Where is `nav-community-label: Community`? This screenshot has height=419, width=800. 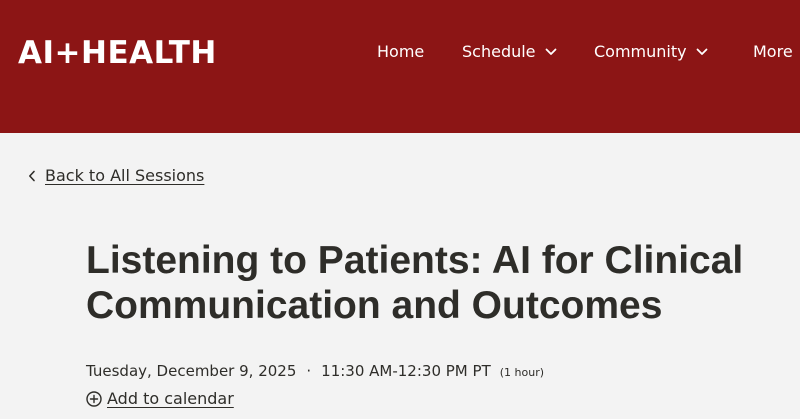
nav-community-label: Community is located at coordinates (640, 51).